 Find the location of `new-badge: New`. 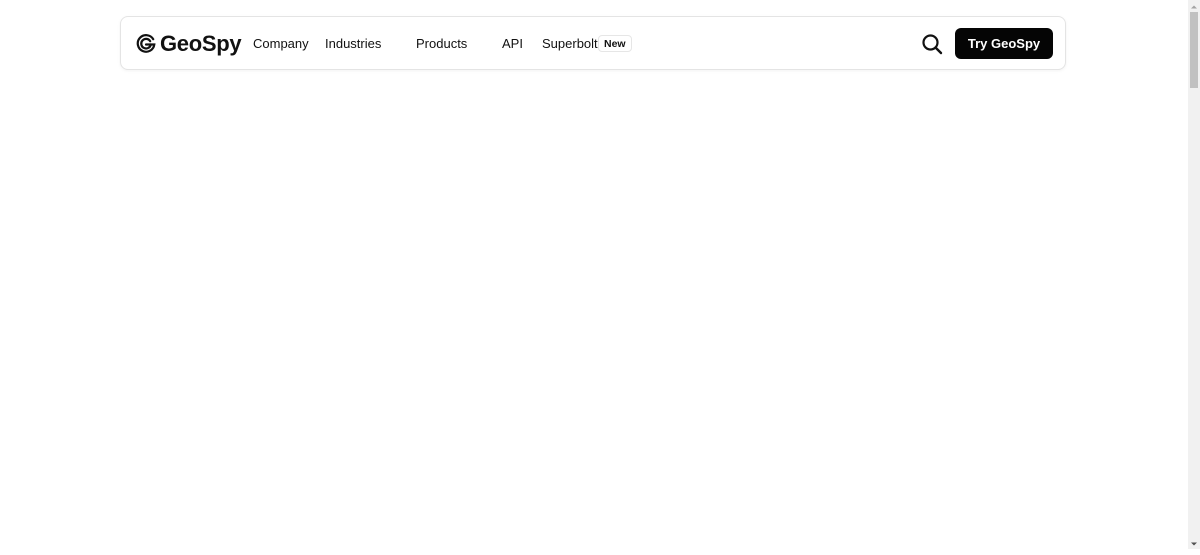

new-badge: New is located at coordinates (615, 43).